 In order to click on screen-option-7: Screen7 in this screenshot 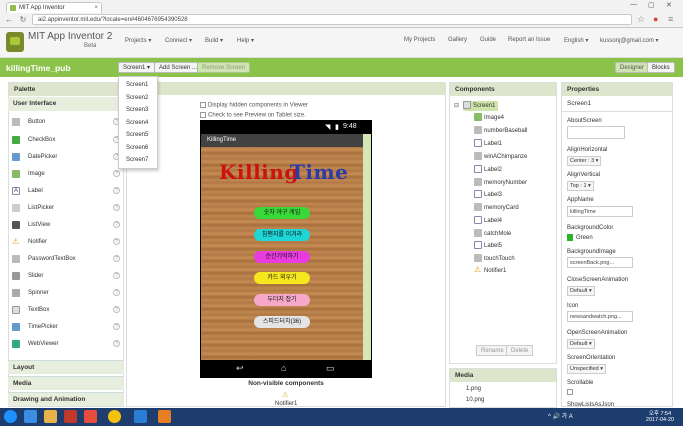, I will do `click(137, 160)`.